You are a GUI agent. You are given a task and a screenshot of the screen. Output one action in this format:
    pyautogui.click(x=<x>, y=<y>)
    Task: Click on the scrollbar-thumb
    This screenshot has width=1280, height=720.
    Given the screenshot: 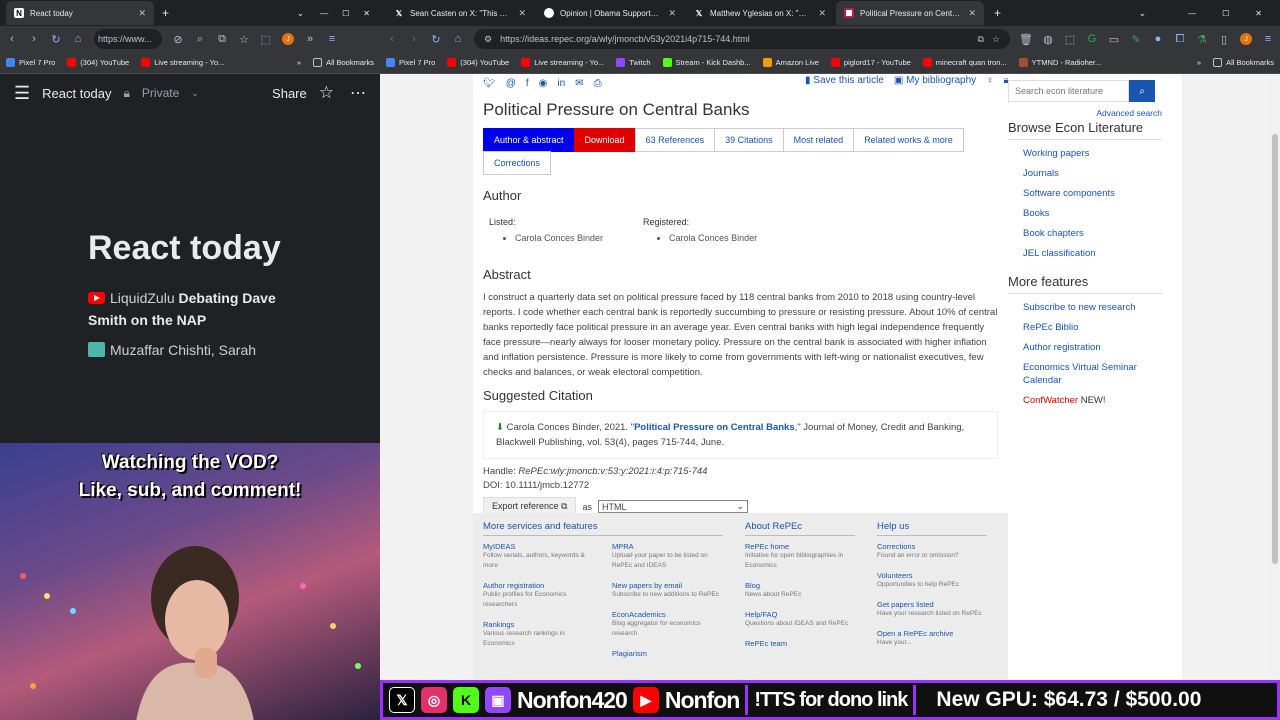 What is the action you would take?
    pyautogui.click(x=1275, y=349)
    